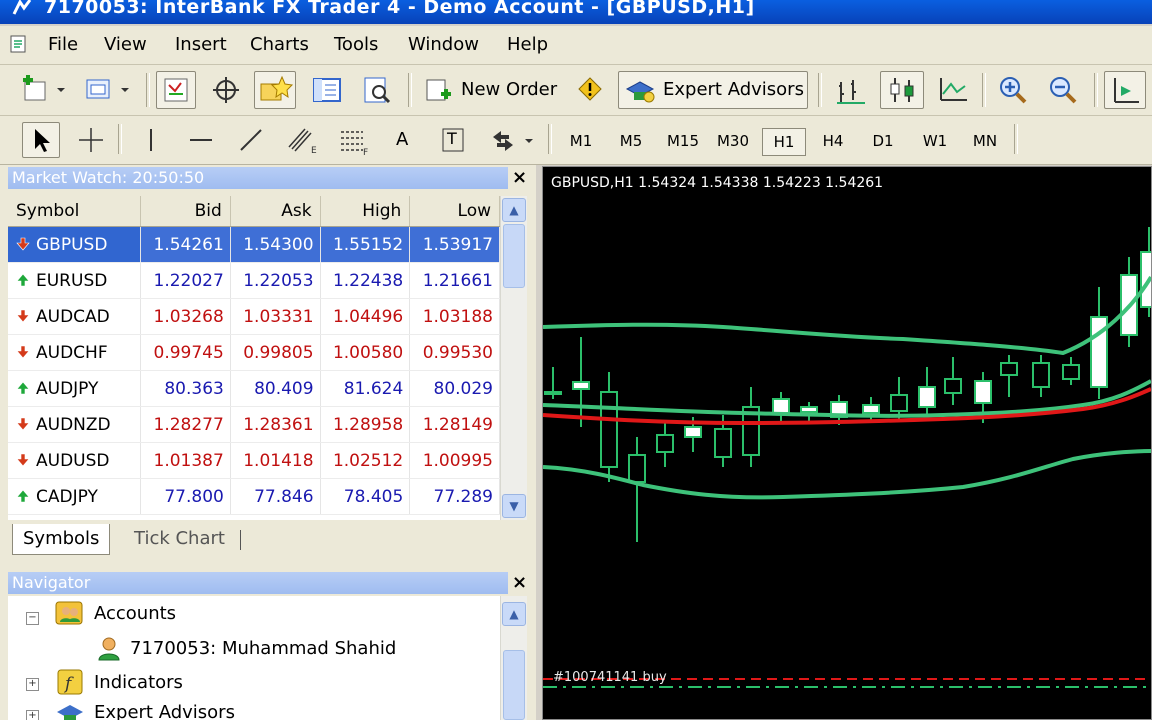  Describe the element at coordinates (254, 496) in the screenshot. I see `market-watch-row: CADJPY 77.800 77.846 78.405 77.289` at that location.